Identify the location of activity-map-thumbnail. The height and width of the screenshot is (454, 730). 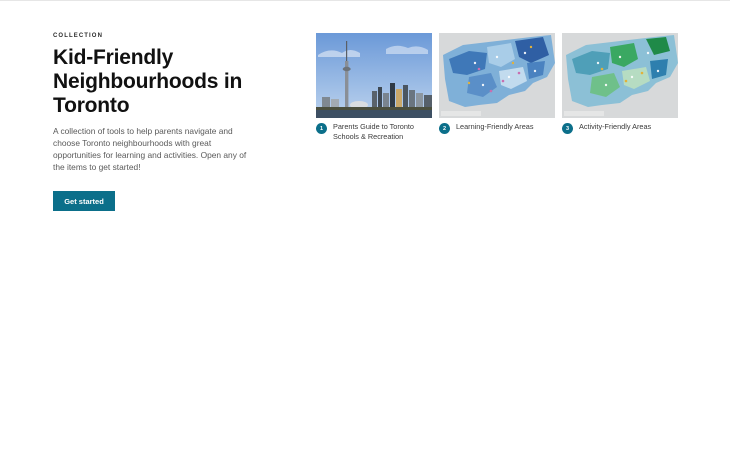
(620, 75).